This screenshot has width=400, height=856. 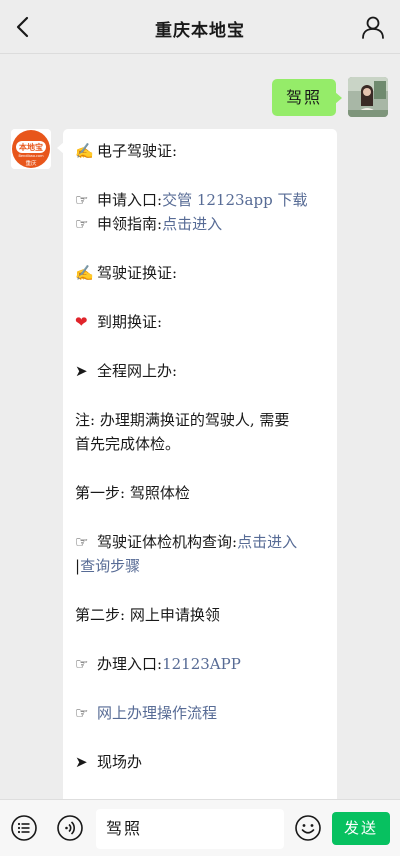 I want to click on step-2: 第二步: 网上申请换领, so click(x=147, y=615).